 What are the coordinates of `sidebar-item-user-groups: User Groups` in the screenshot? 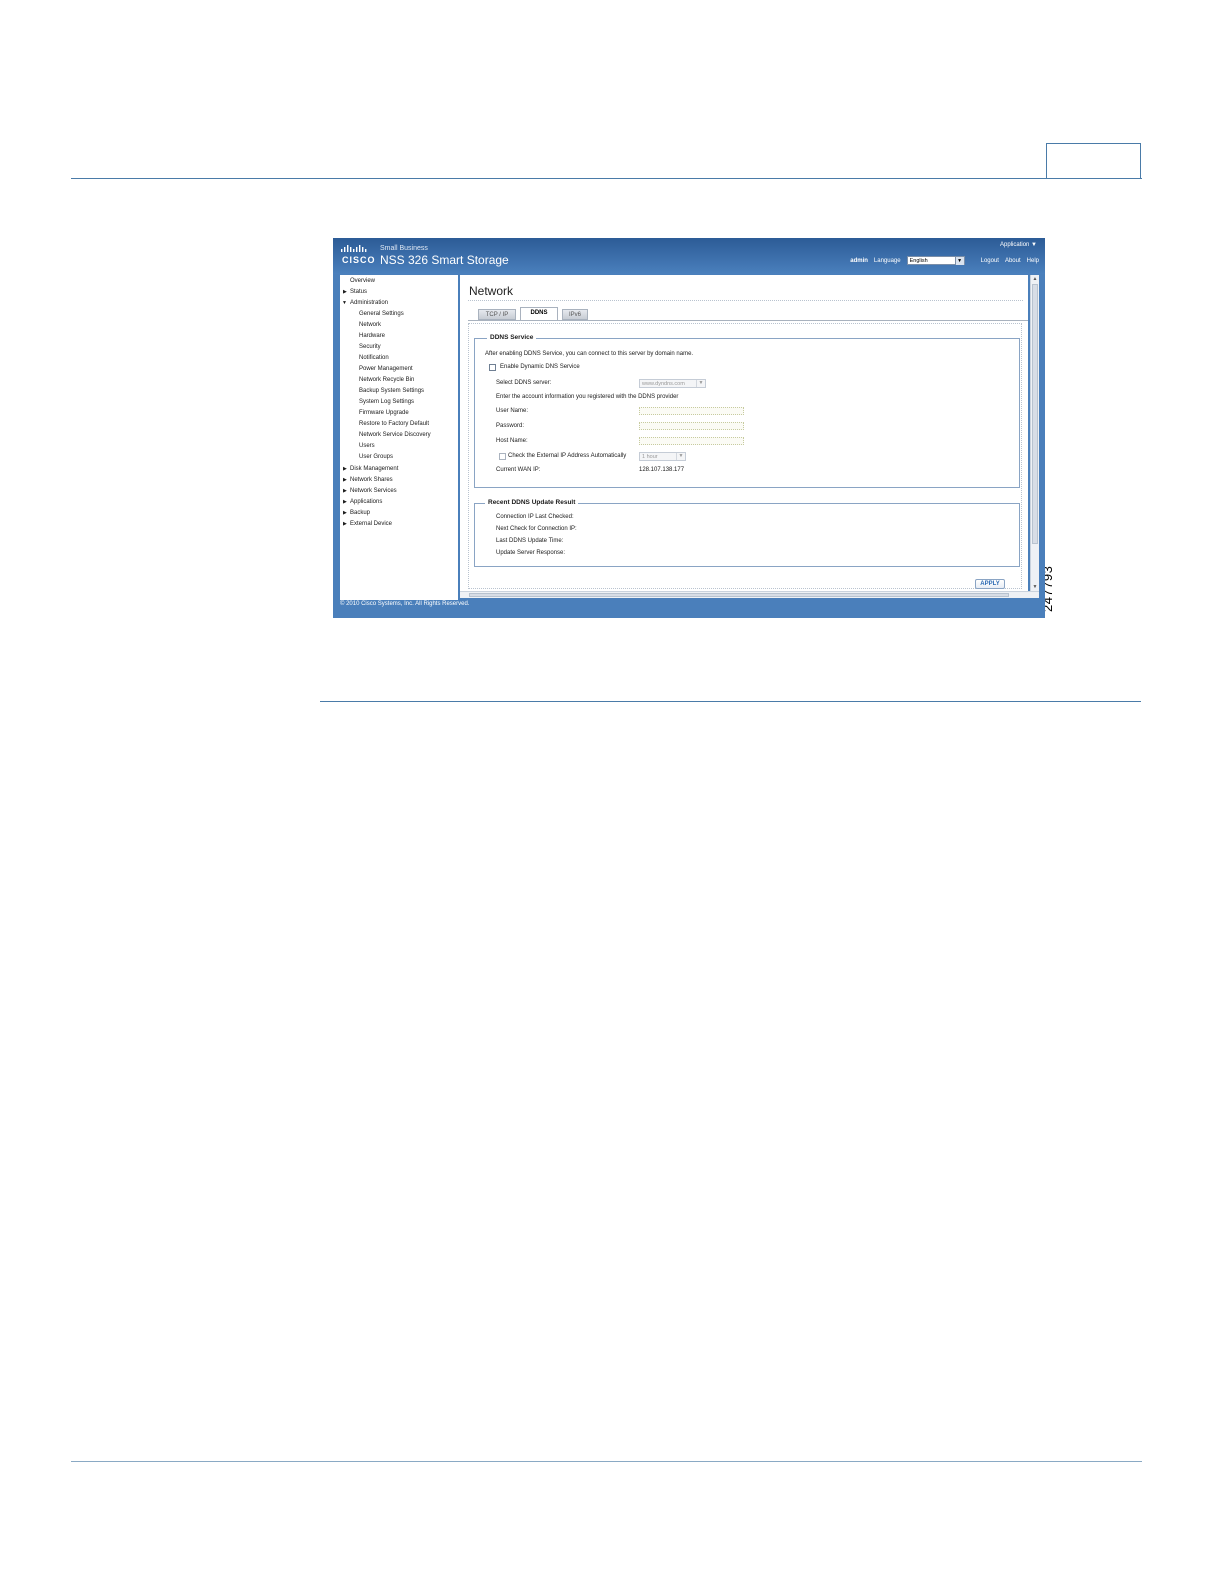 It's located at (376, 457).